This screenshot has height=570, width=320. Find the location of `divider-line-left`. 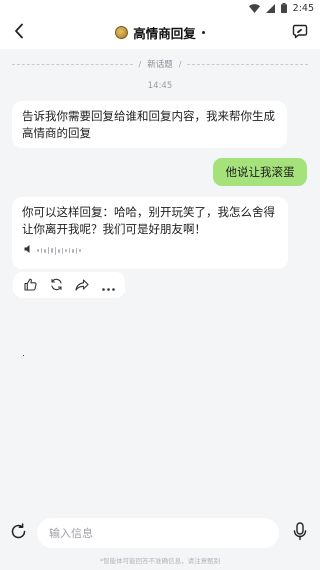

divider-line-left is located at coordinates (72, 64).